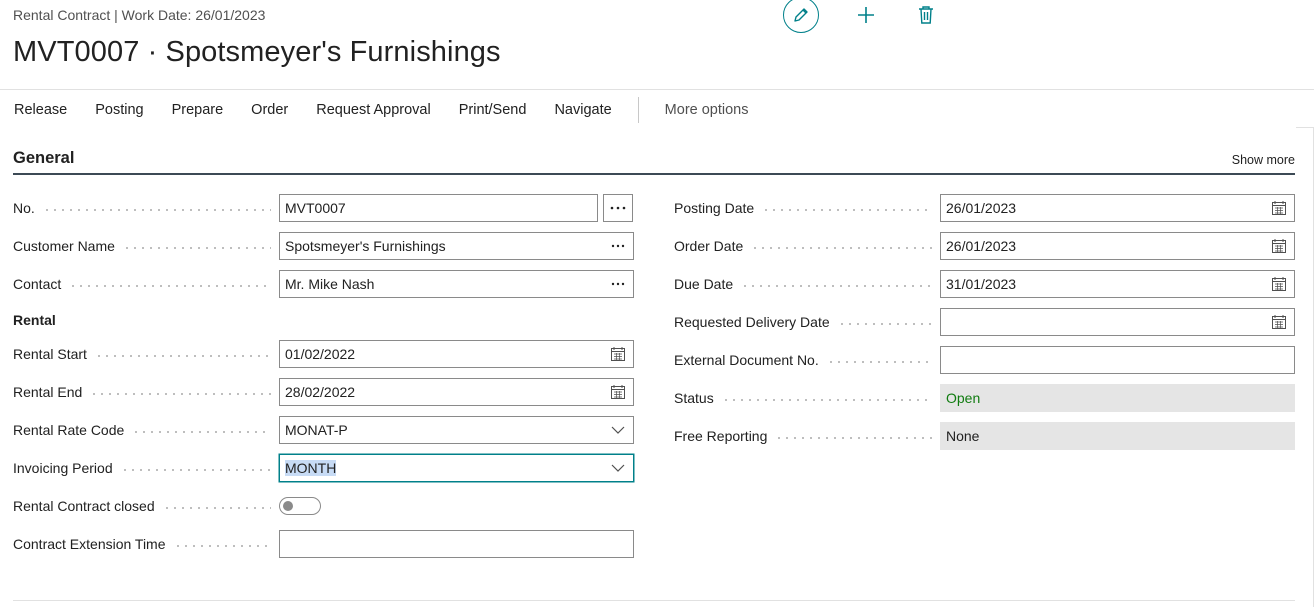 This screenshot has height=607, width=1314. I want to click on field-label: Free Reporting, so click(807, 436).